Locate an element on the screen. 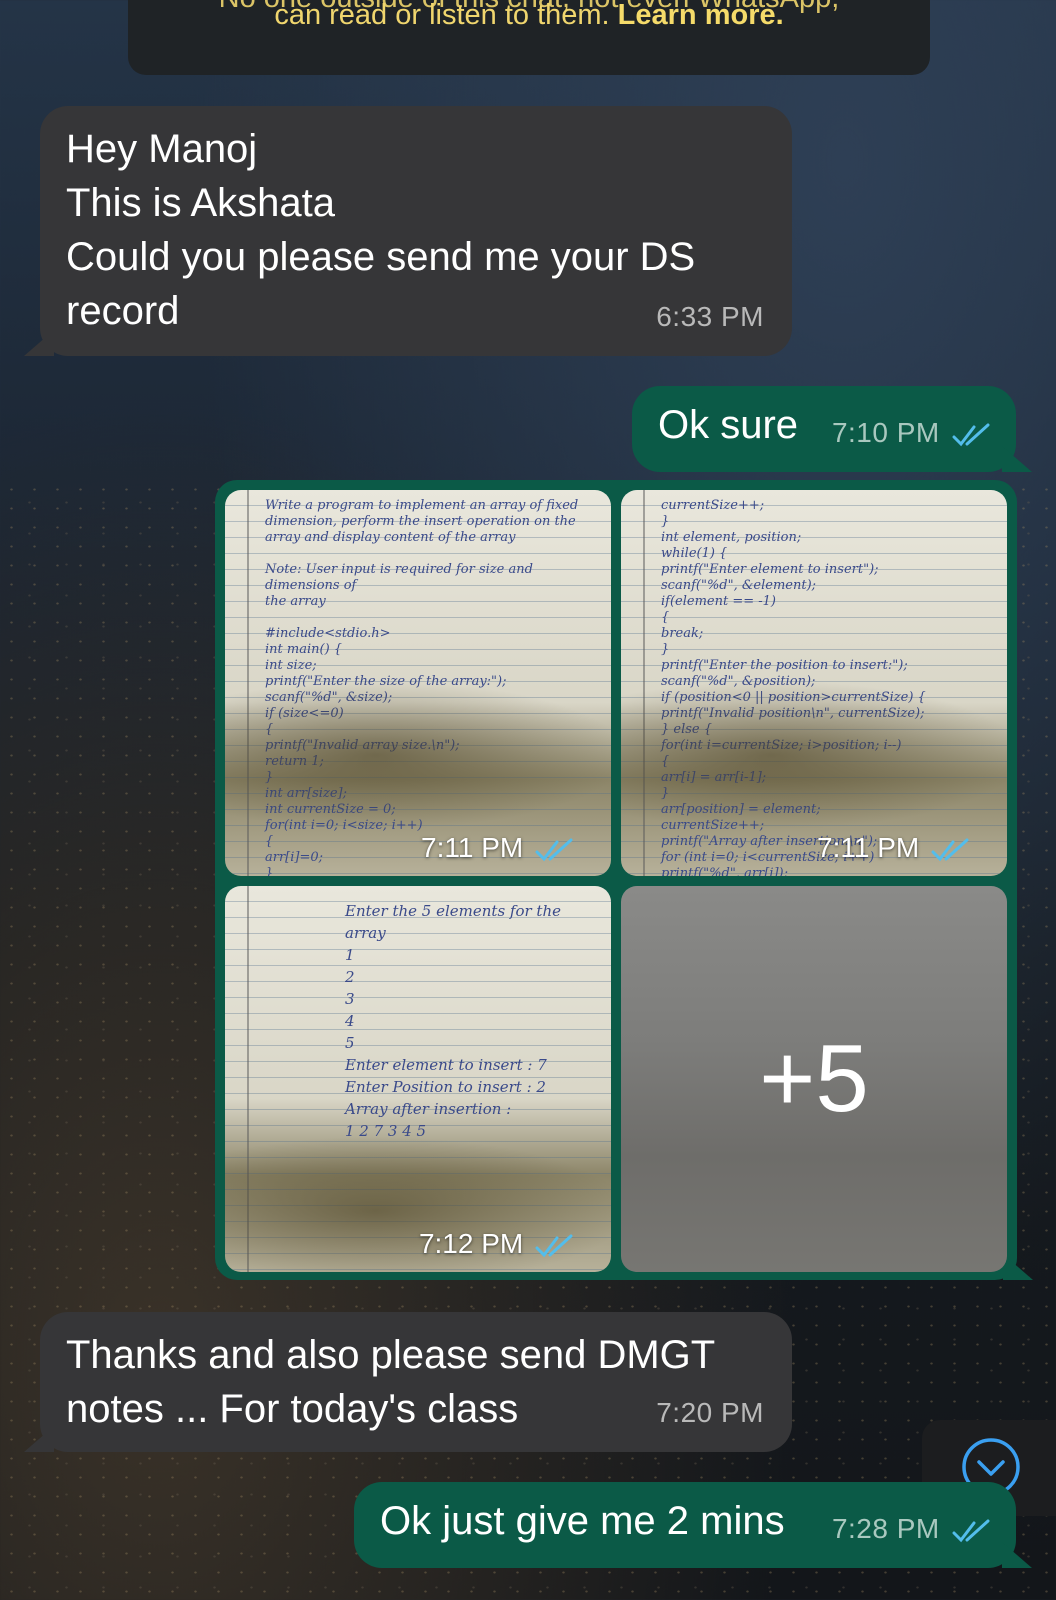 This screenshot has height=1600, width=1056. more-photos-count: +5 is located at coordinates (814, 1078).